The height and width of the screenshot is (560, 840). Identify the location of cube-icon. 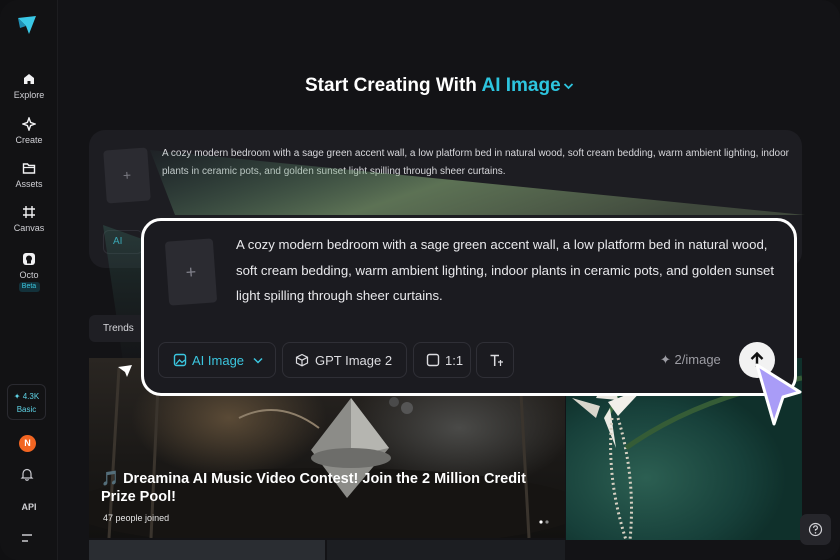
(302, 360).